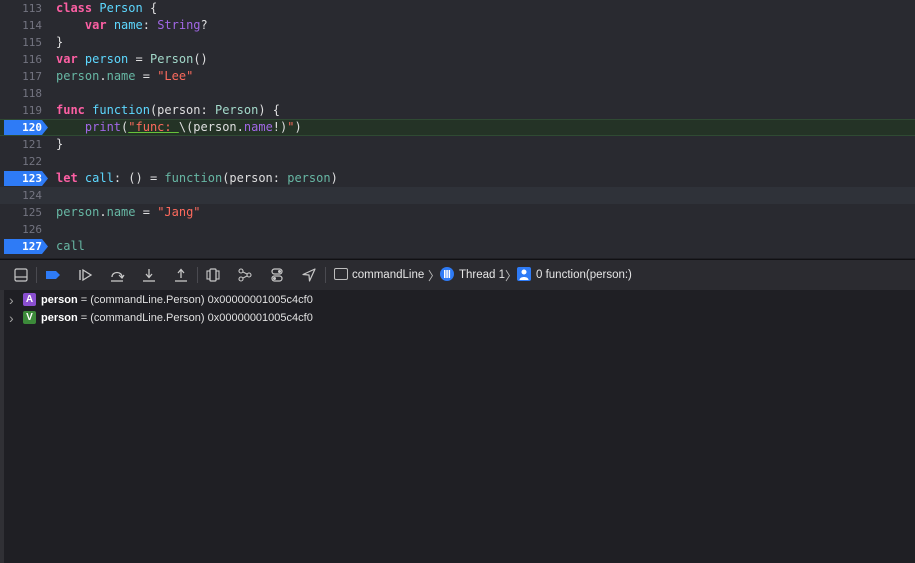 Image resolution: width=915 pixels, height=563 pixels. What do you see at coordinates (85, 275) in the screenshot?
I see `continue-button` at bounding box center [85, 275].